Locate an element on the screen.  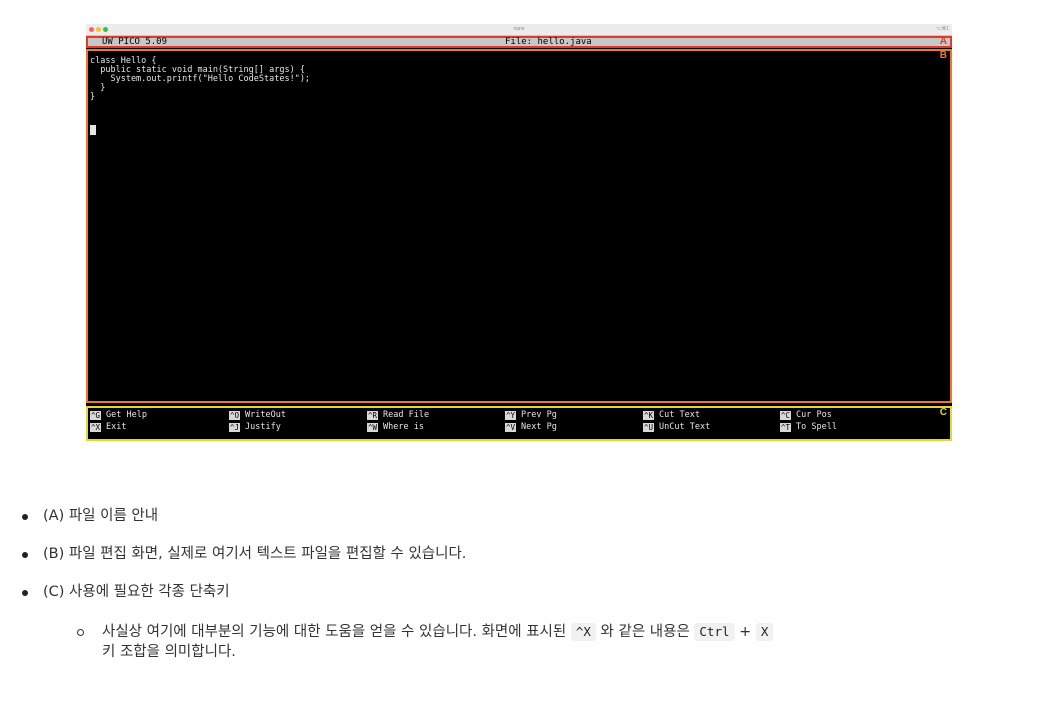
shortcut-where-is: ^W Where is is located at coordinates (395, 428).